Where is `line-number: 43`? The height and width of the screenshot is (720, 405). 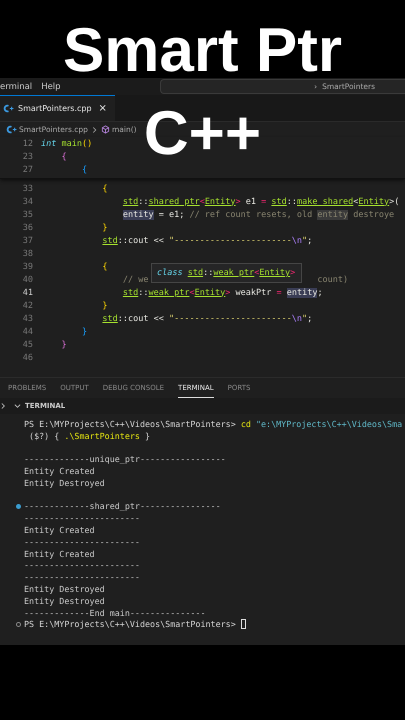 line-number: 43 is located at coordinates (28, 319).